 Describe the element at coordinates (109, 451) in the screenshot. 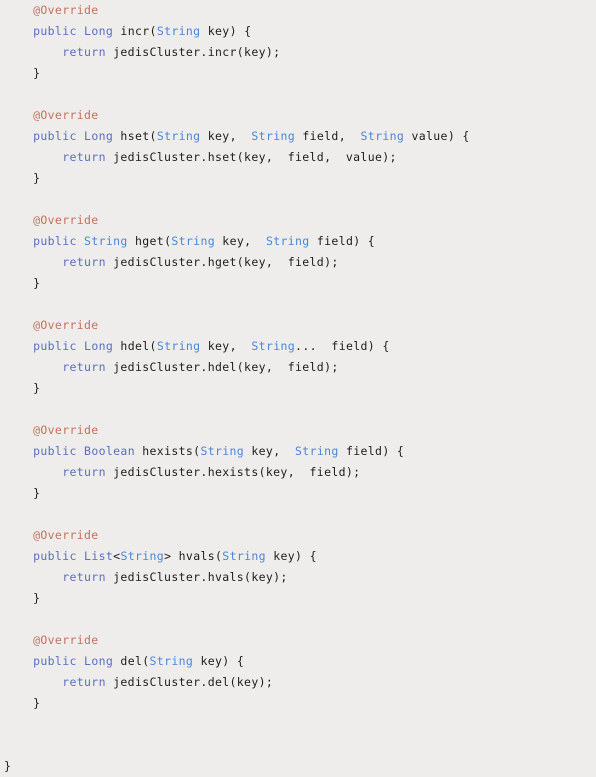

I see `code-token-keyword: Boolean` at that location.